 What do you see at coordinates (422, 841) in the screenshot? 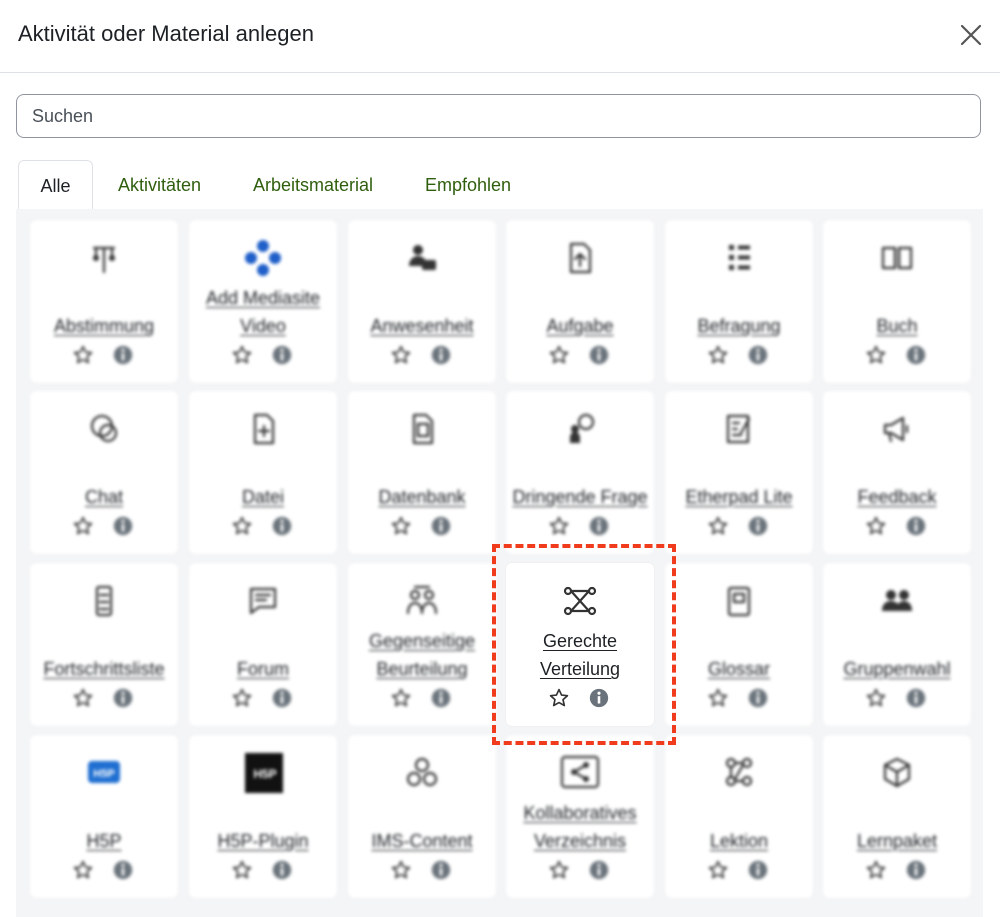
I see `module-name-link: IMS-Content` at bounding box center [422, 841].